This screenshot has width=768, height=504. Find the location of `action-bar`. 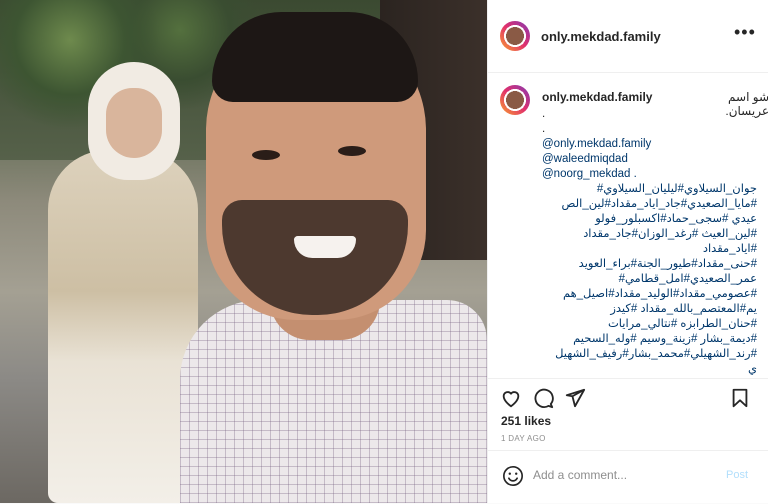

action-bar is located at coordinates (628, 395).